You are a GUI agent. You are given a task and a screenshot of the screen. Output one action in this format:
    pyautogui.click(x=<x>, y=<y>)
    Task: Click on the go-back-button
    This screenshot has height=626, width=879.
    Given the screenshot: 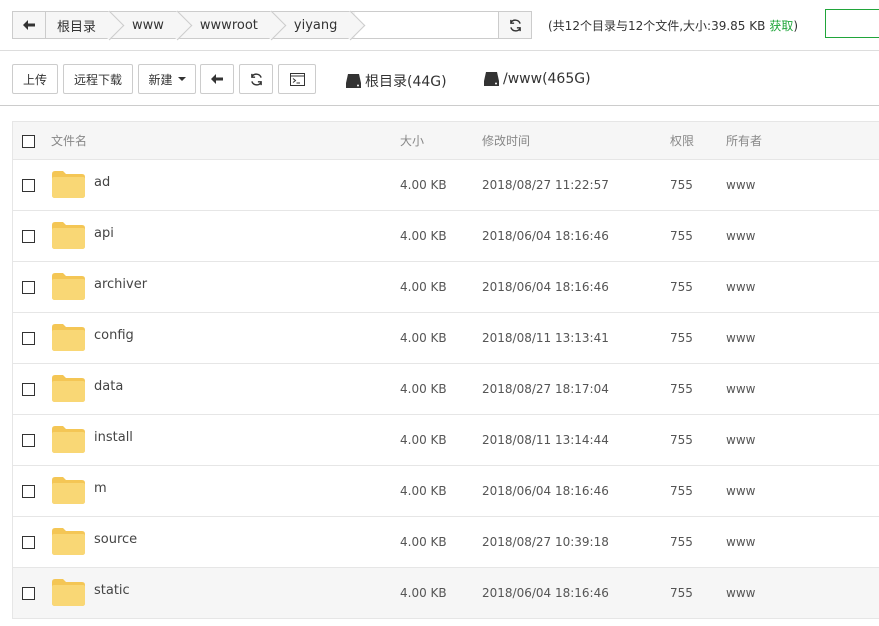 What is the action you would take?
    pyautogui.click(x=217, y=79)
    